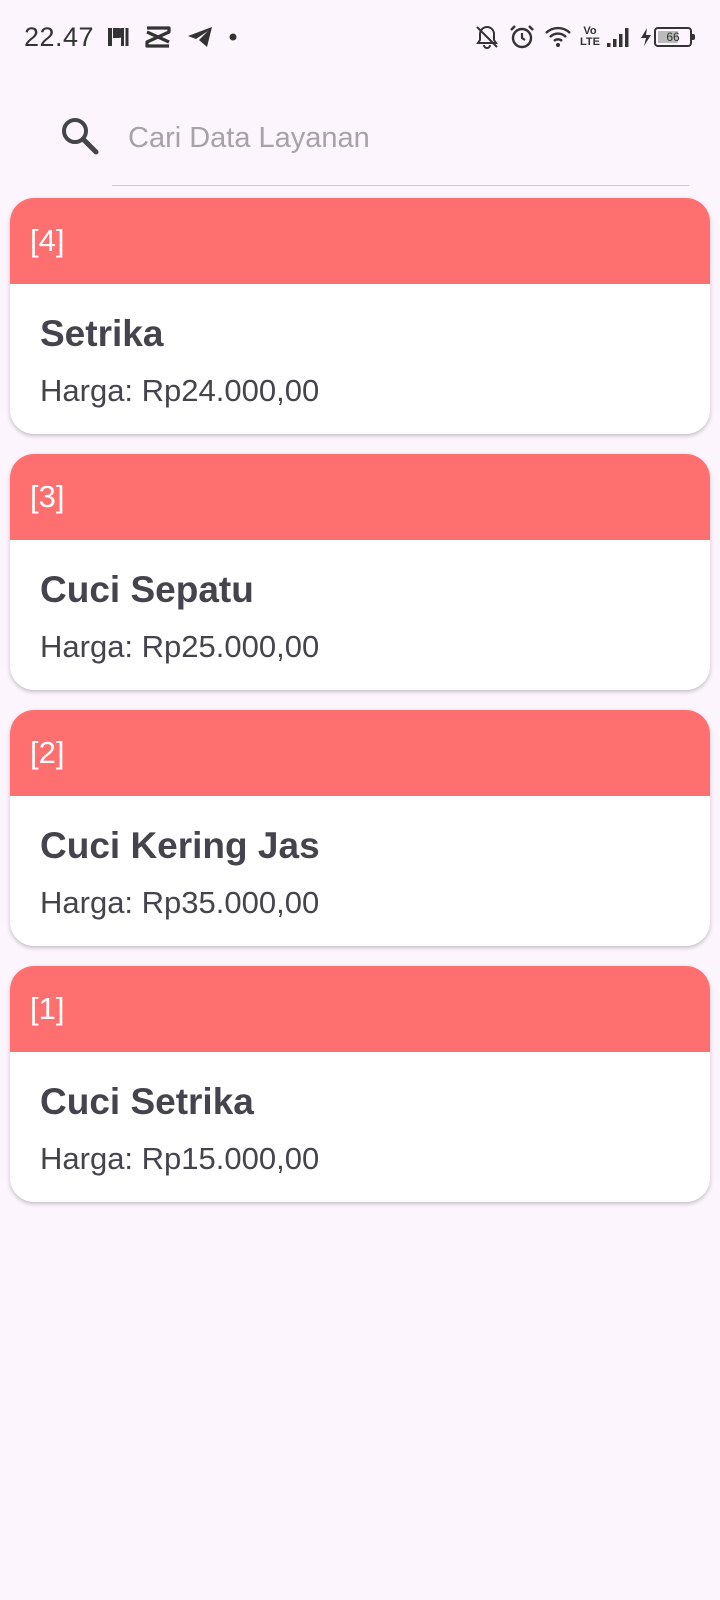 This screenshot has width=720, height=1600. Describe the element at coordinates (59, 36) in the screenshot. I see `status-time: 22.47` at that location.